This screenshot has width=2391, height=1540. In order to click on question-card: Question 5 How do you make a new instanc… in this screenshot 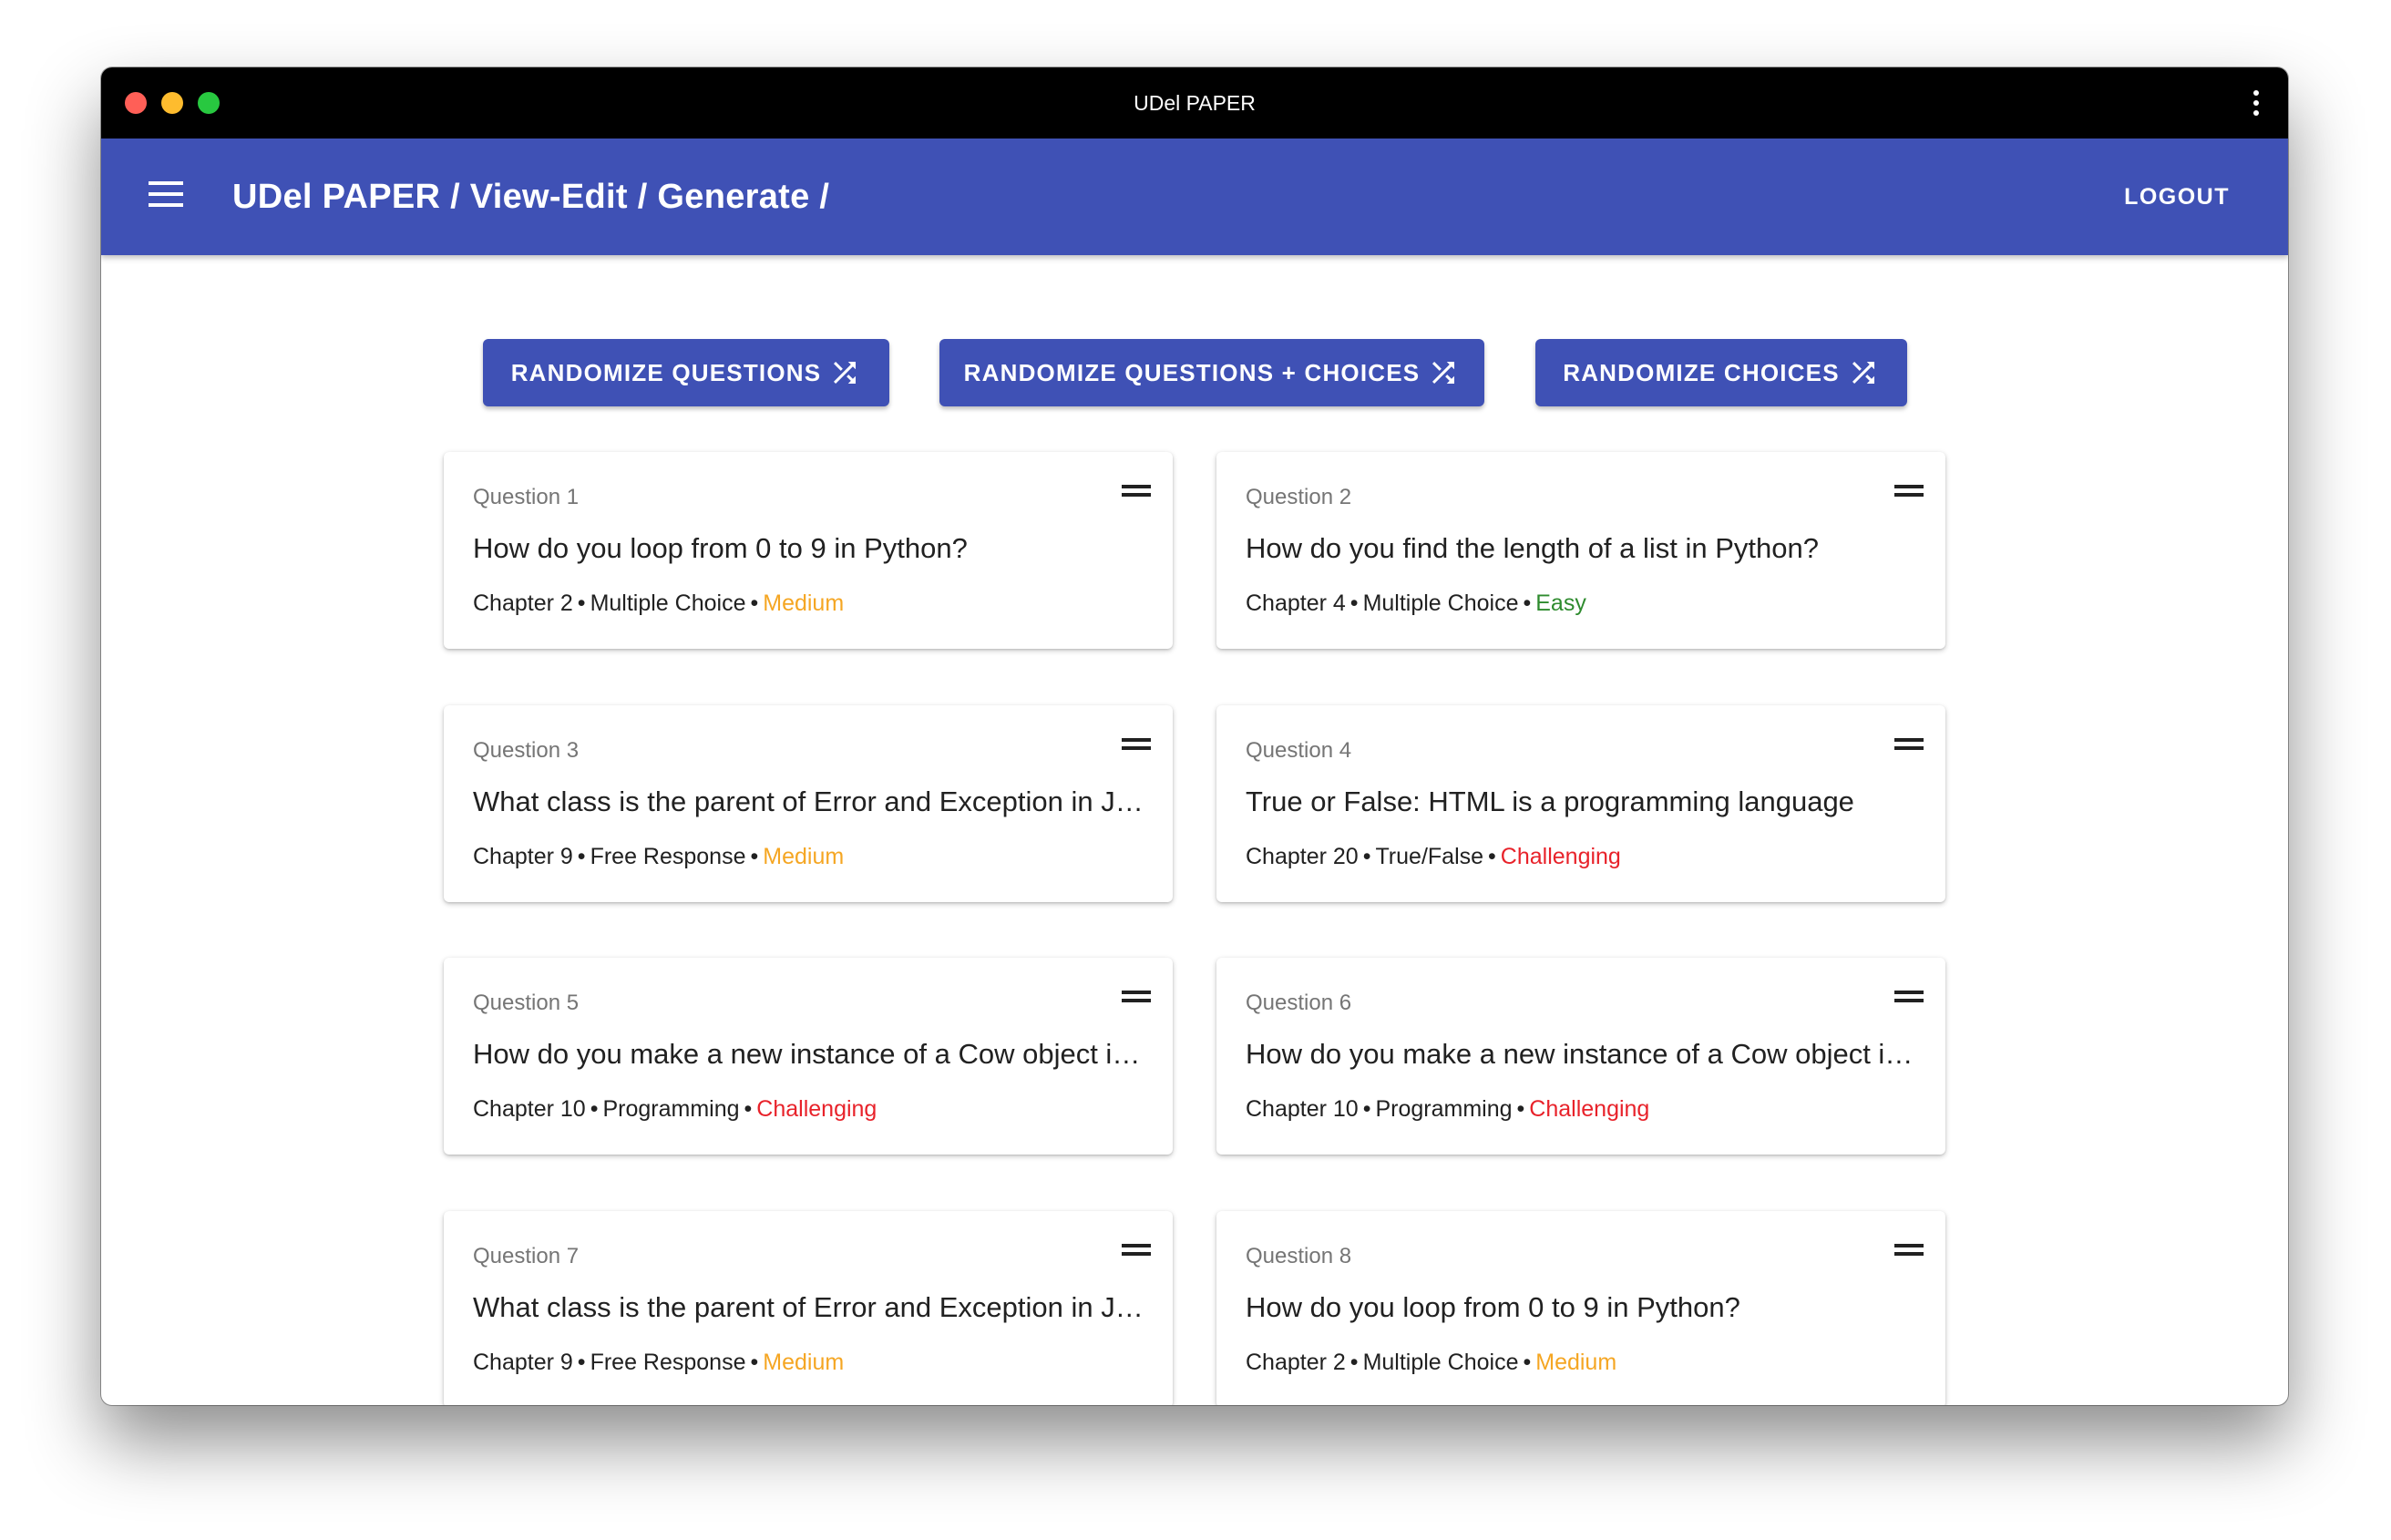, I will do `click(809, 1056)`.